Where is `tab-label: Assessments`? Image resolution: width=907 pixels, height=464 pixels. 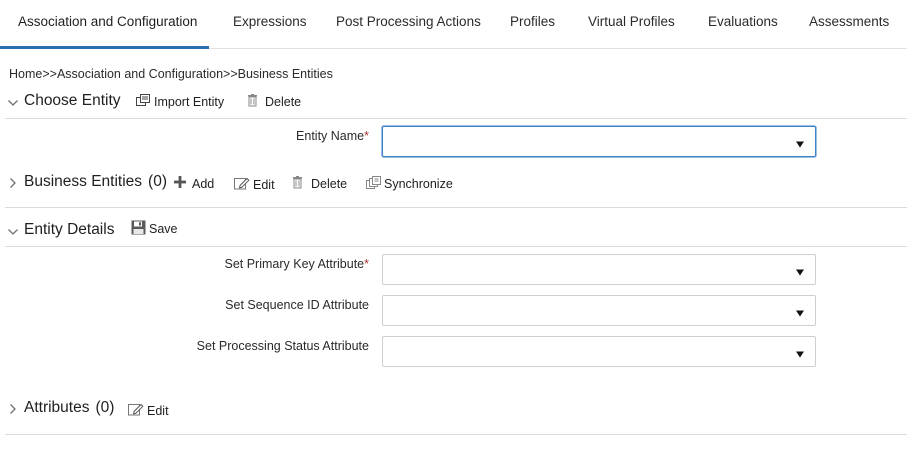
tab-label: Assessments is located at coordinates (849, 21).